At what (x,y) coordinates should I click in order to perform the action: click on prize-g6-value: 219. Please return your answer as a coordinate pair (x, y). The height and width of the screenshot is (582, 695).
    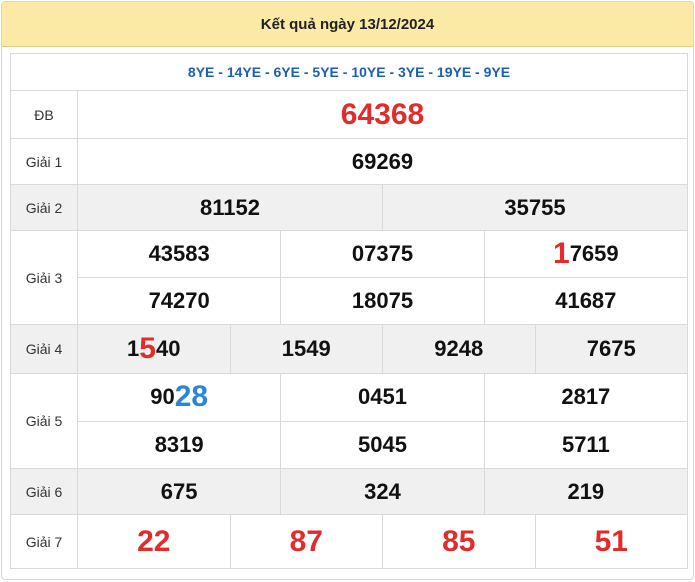
    Looking at the image, I should click on (585, 491).